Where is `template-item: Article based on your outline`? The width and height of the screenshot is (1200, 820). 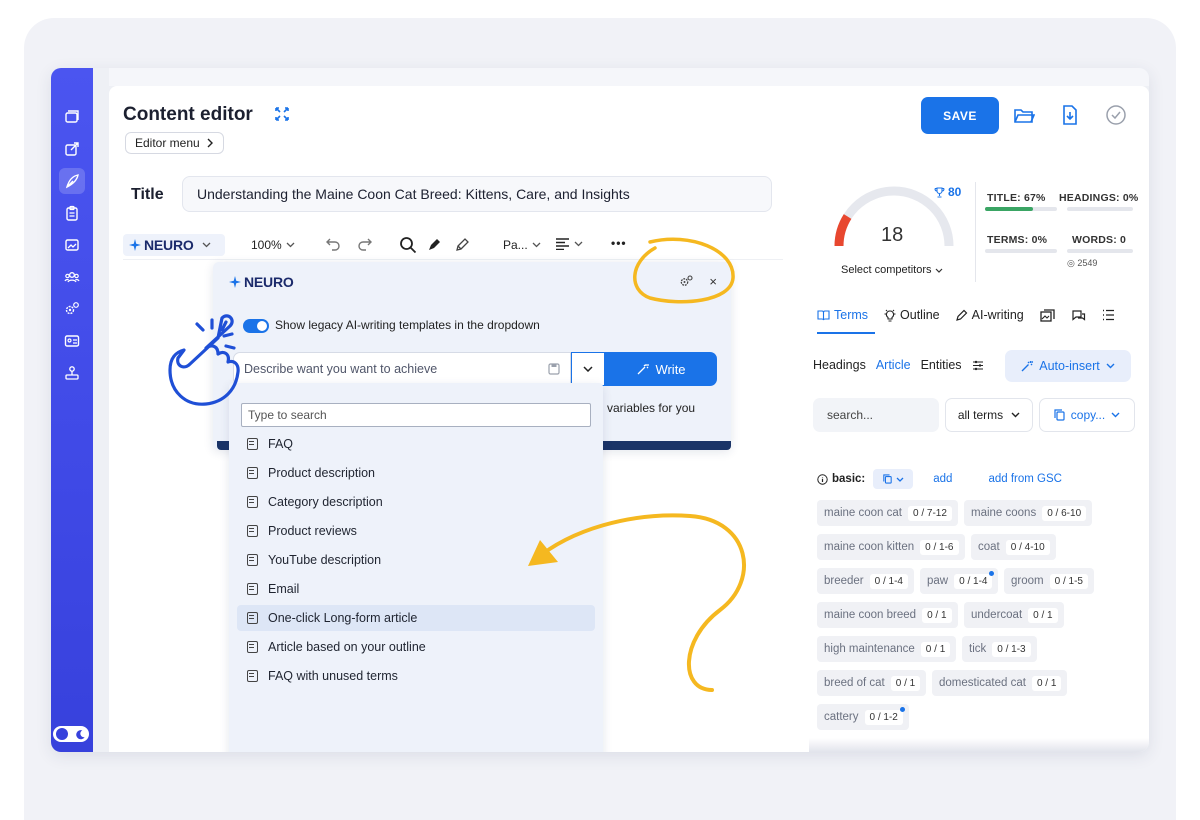 template-item: Article based on your outline is located at coordinates (416, 647).